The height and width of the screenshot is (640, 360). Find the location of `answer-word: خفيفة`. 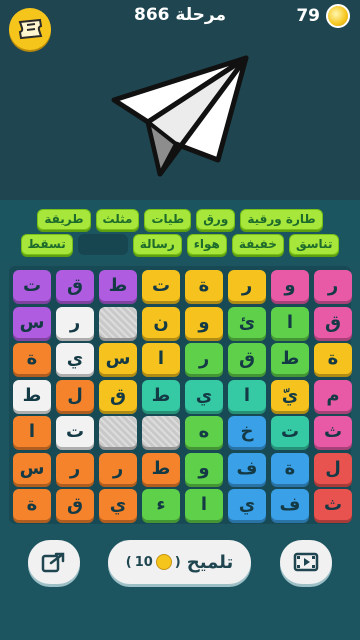

answer-word: خفيفة is located at coordinates (257, 244).